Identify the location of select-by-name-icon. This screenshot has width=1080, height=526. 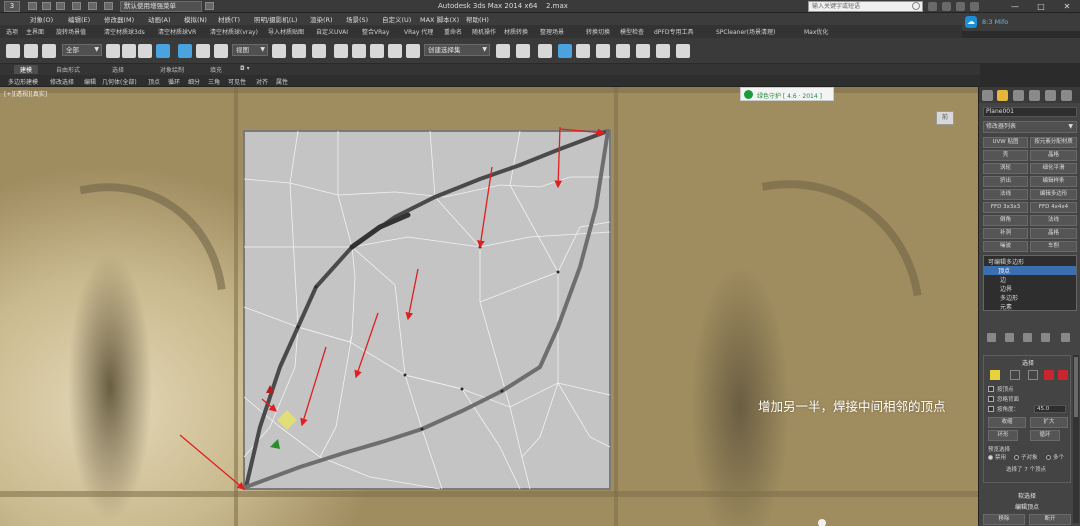
(129, 51).